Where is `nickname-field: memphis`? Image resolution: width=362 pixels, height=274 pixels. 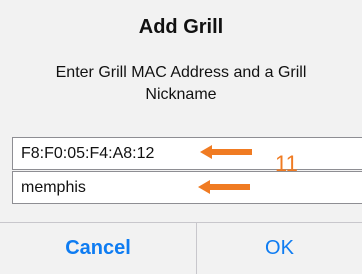 nickname-field: memphis is located at coordinates (187, 187).